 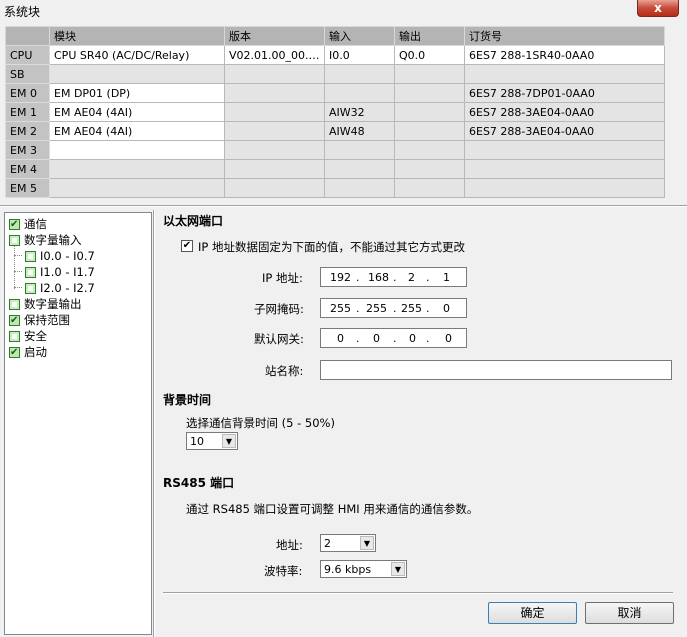 I want to click on subnet-field: 255 . 255 . 255 . 0, so click(x=393, y=308).